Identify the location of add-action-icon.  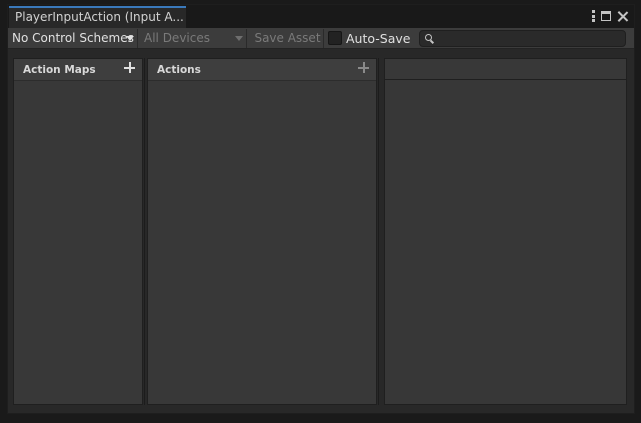
(363, 67).